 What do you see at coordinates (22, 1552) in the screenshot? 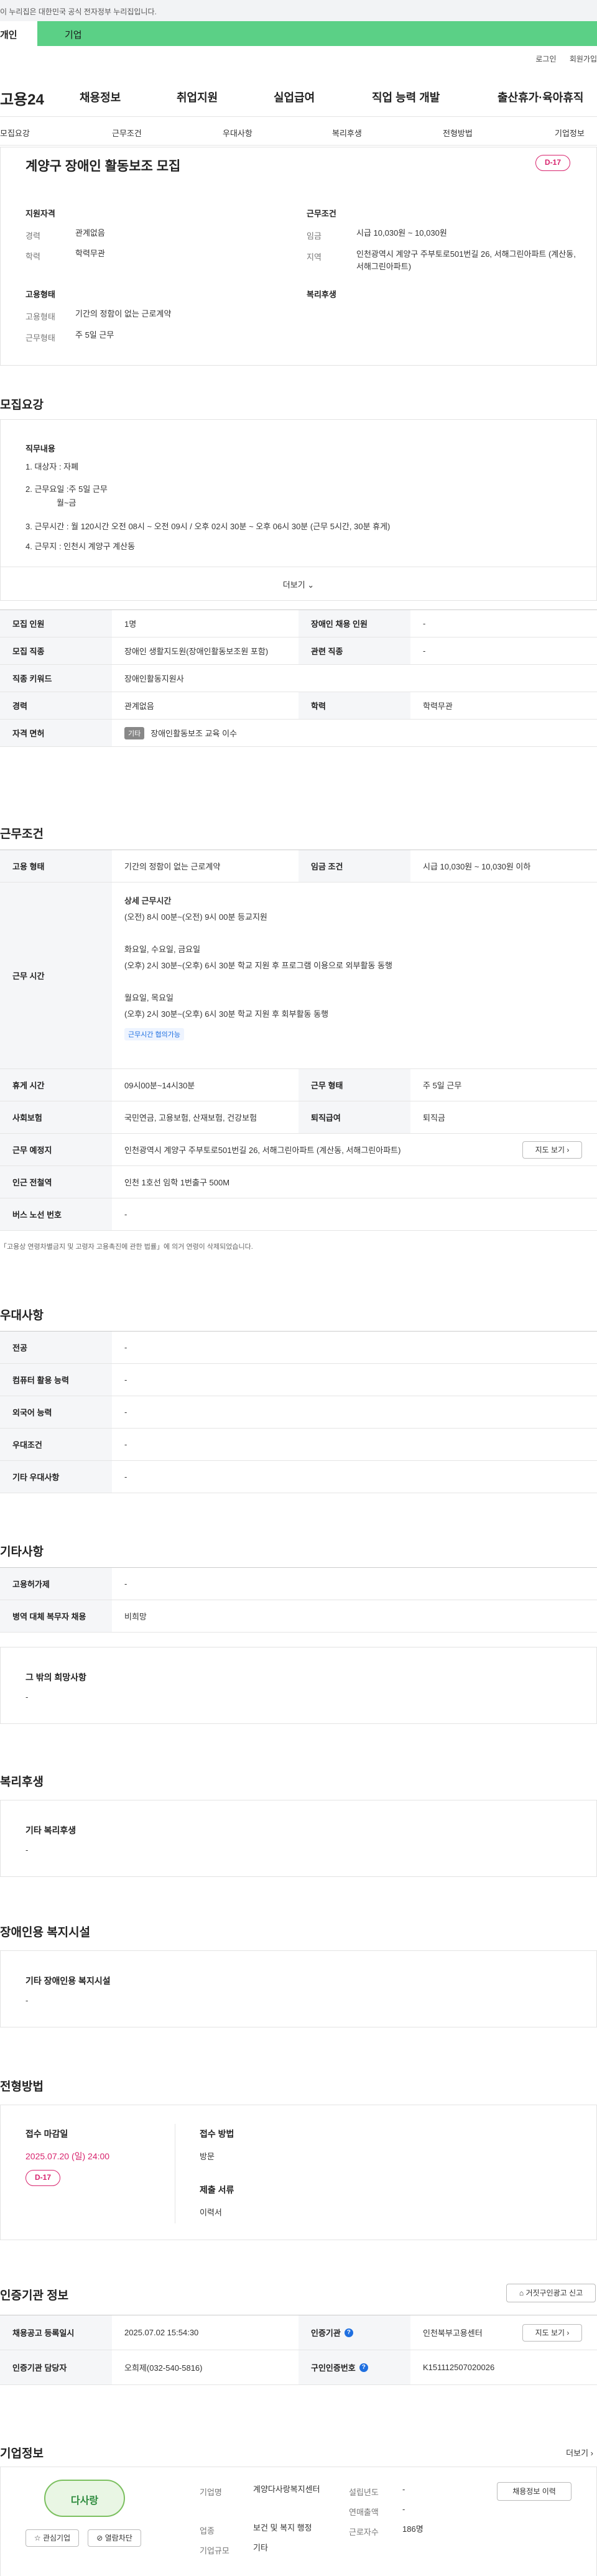
I see `other-section-title: 기타사항` at bounding box center [22, 1552].